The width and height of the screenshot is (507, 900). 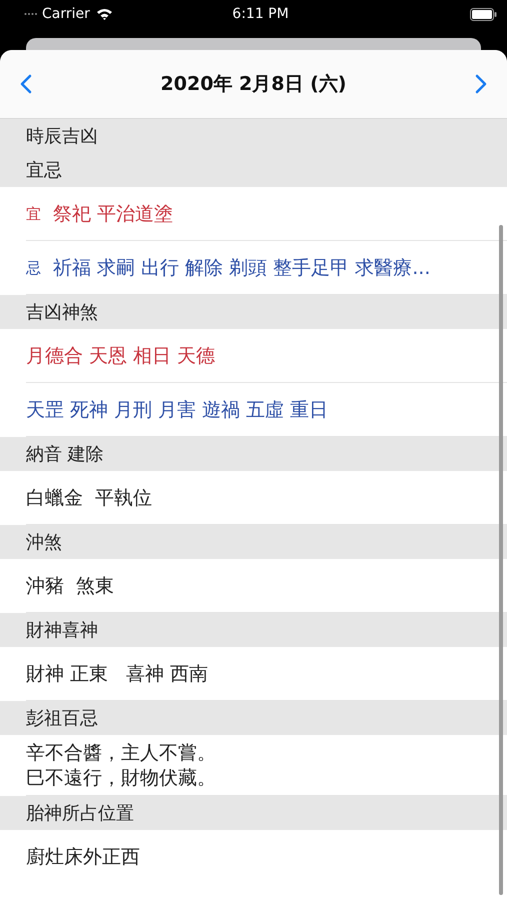 What do you see at coordinates (117, 674) in the screenshot?
I see `row-text: 財神 正東 喜神 西南` at bounding box center [117, 674].